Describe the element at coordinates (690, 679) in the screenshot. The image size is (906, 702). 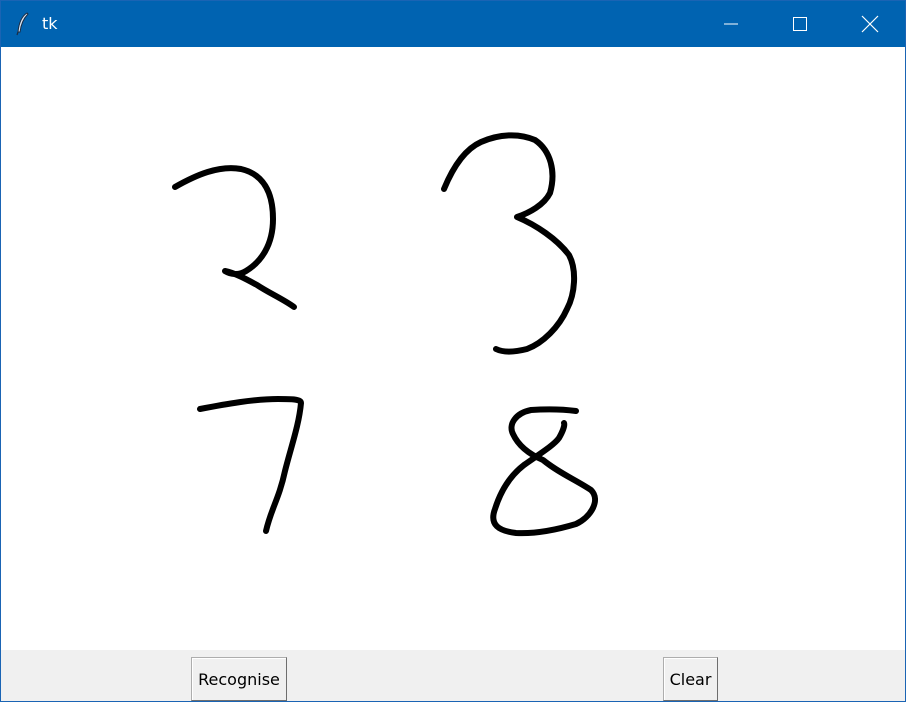
I see `clear-button: Clear` at that location.